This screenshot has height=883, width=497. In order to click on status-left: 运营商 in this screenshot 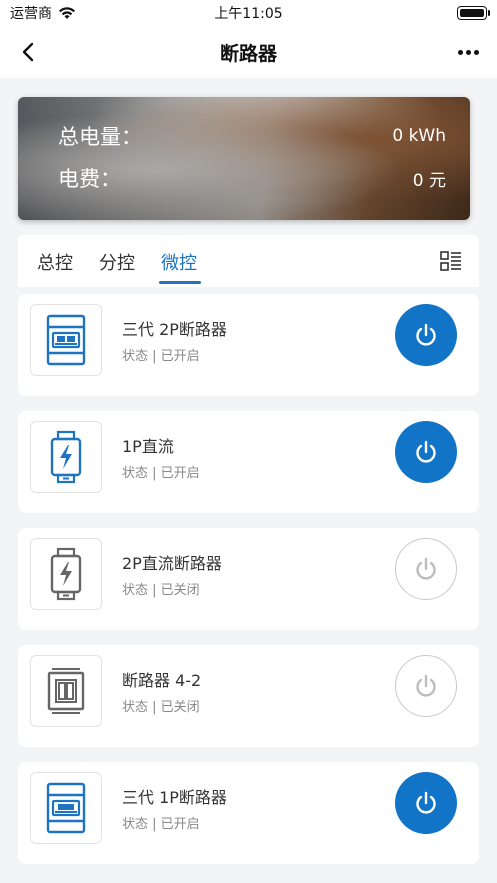, I will do `click(43, 13)`.